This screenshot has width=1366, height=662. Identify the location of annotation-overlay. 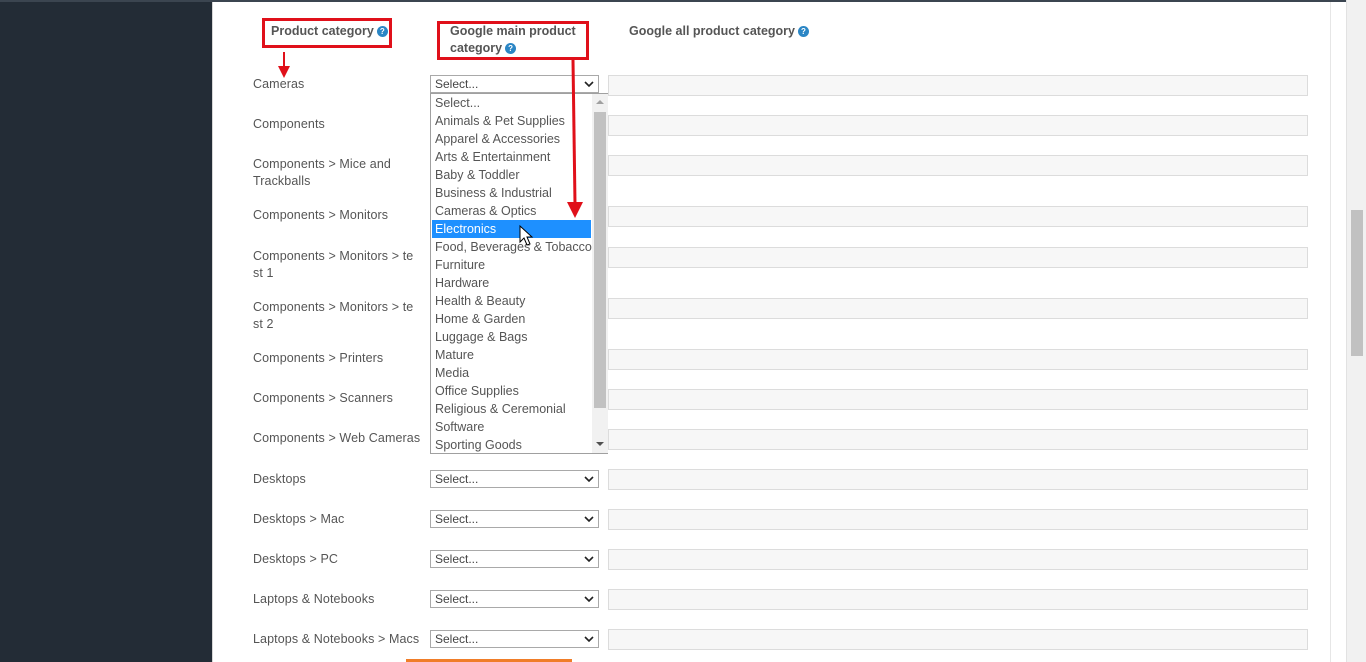
(430, 149).